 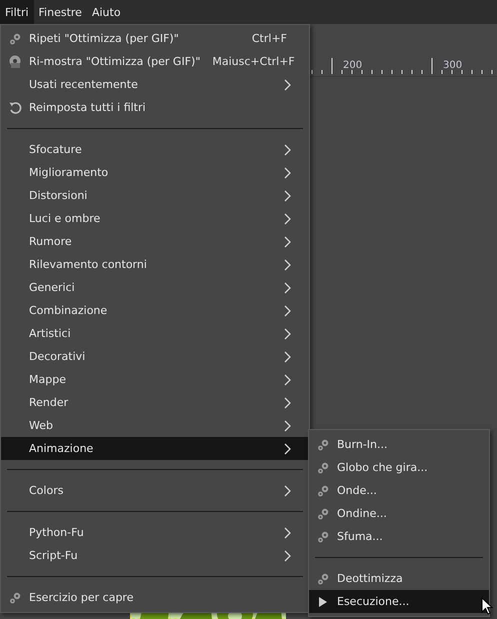 I want to click on menu-item: Esercizio per capre, so click(x=155, y=597).